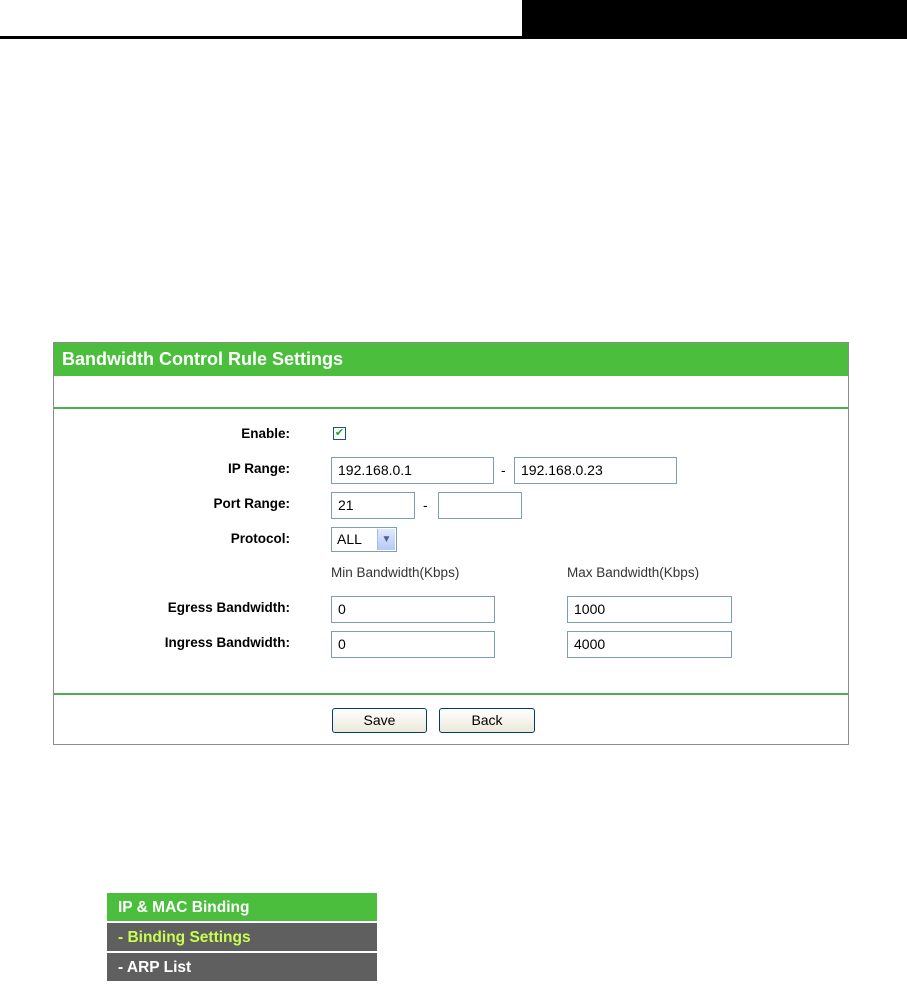 Image resolution: width=907 pixels, height=999 pixels. I want to click on egress-max-input: 1000, so click(649, 609).